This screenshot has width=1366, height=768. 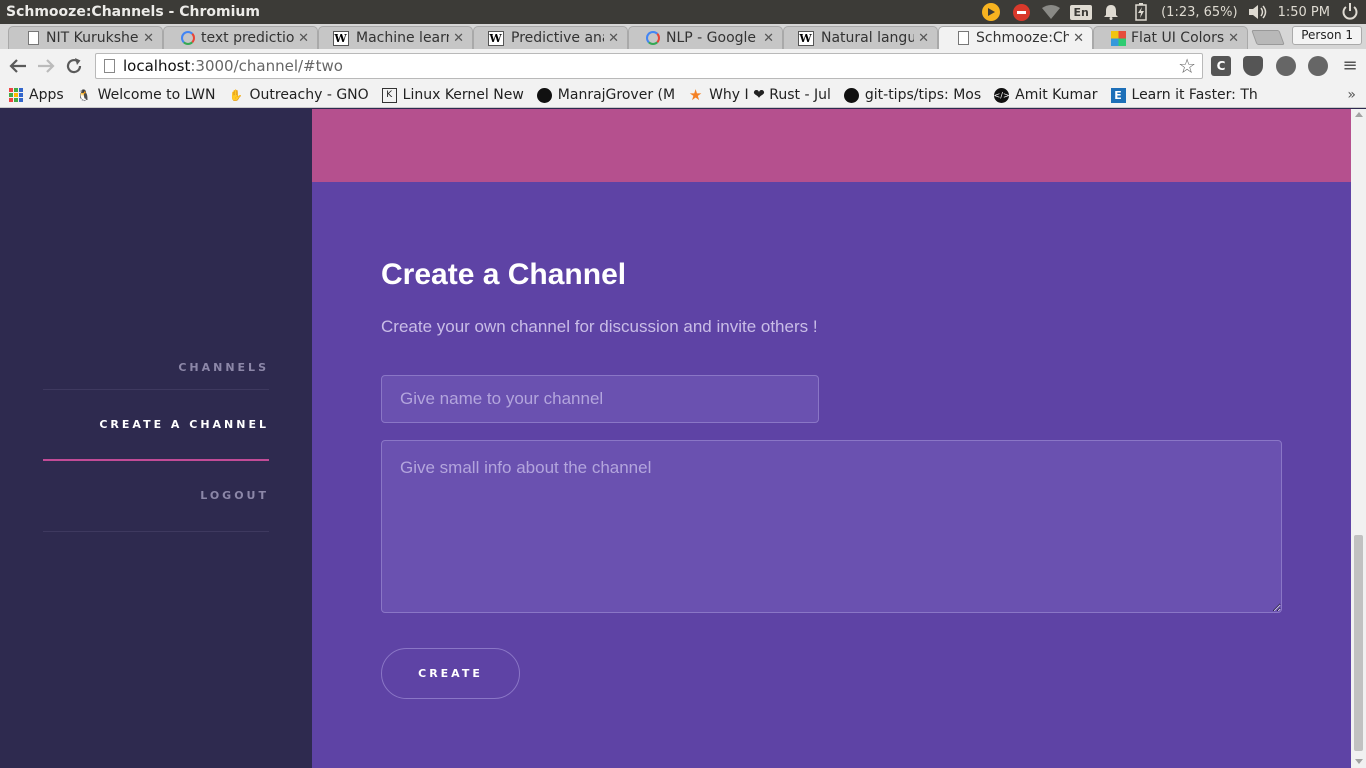 What do you see at coordinates (74, 66) in the screenshot?
I see `reload-icon` at bounding box center [74, 66].